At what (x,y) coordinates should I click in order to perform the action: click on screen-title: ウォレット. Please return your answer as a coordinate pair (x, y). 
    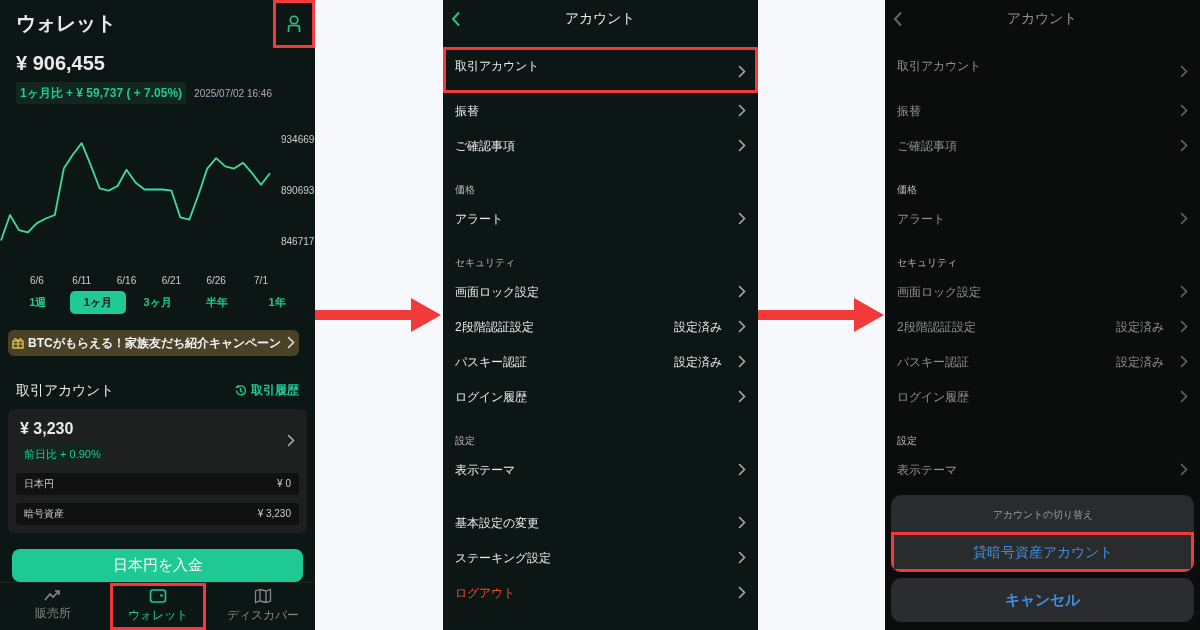
    Looking at the image, I should click on (66, 23).